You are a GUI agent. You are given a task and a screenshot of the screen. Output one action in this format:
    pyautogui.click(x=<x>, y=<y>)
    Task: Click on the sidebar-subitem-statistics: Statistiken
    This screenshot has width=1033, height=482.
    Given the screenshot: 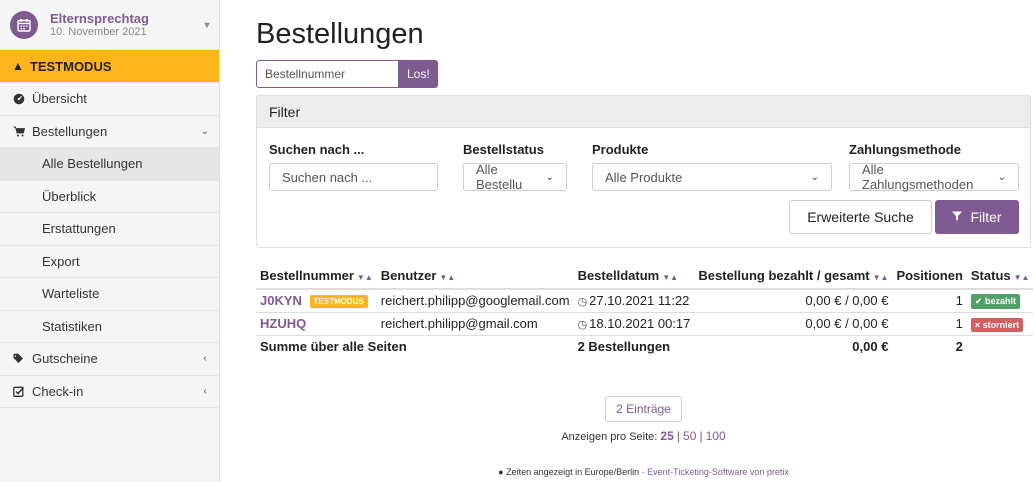 What is the action you would take?
    pyautogui.click(x=109, y=327)
    